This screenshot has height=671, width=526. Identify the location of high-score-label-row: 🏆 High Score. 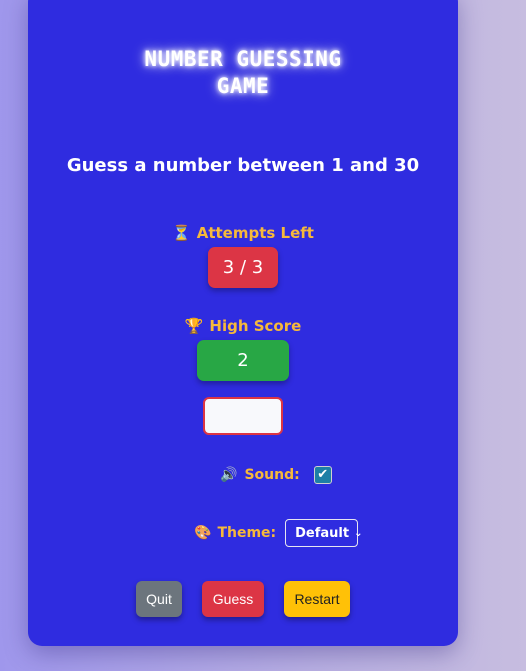
(243, 326).